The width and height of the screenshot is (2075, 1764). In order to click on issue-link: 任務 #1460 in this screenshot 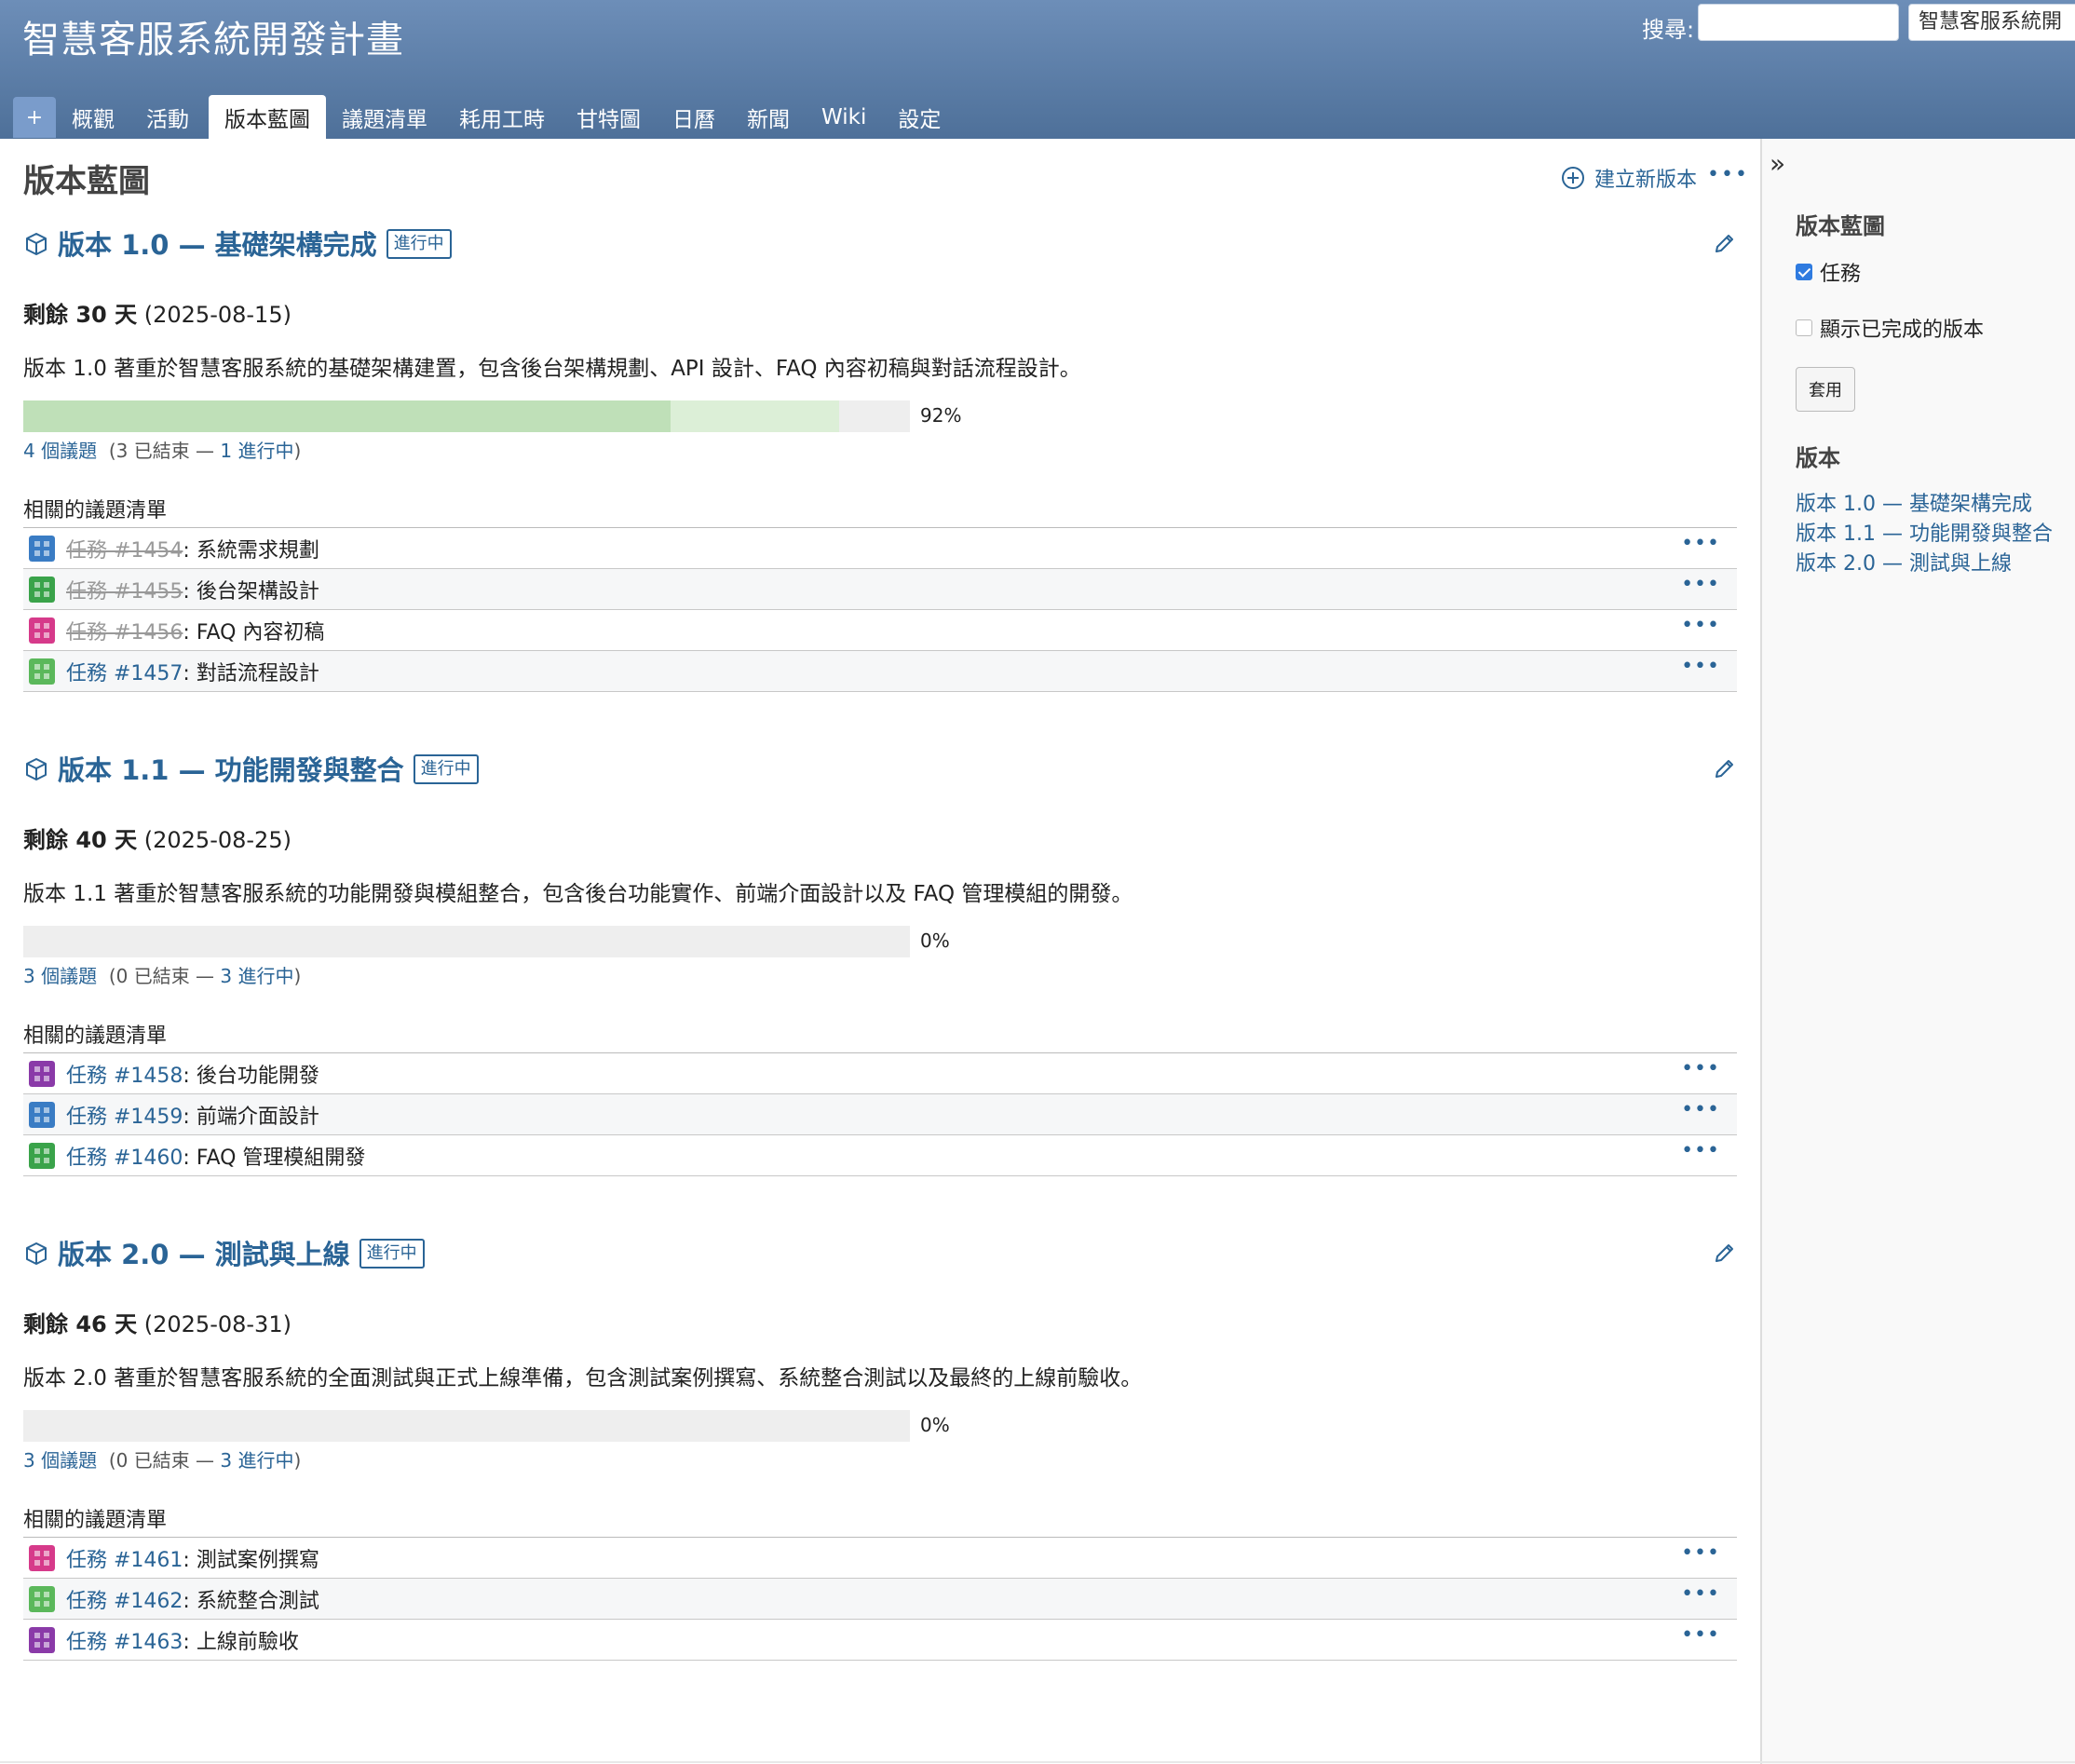, I will do `click(124, 1156)`.